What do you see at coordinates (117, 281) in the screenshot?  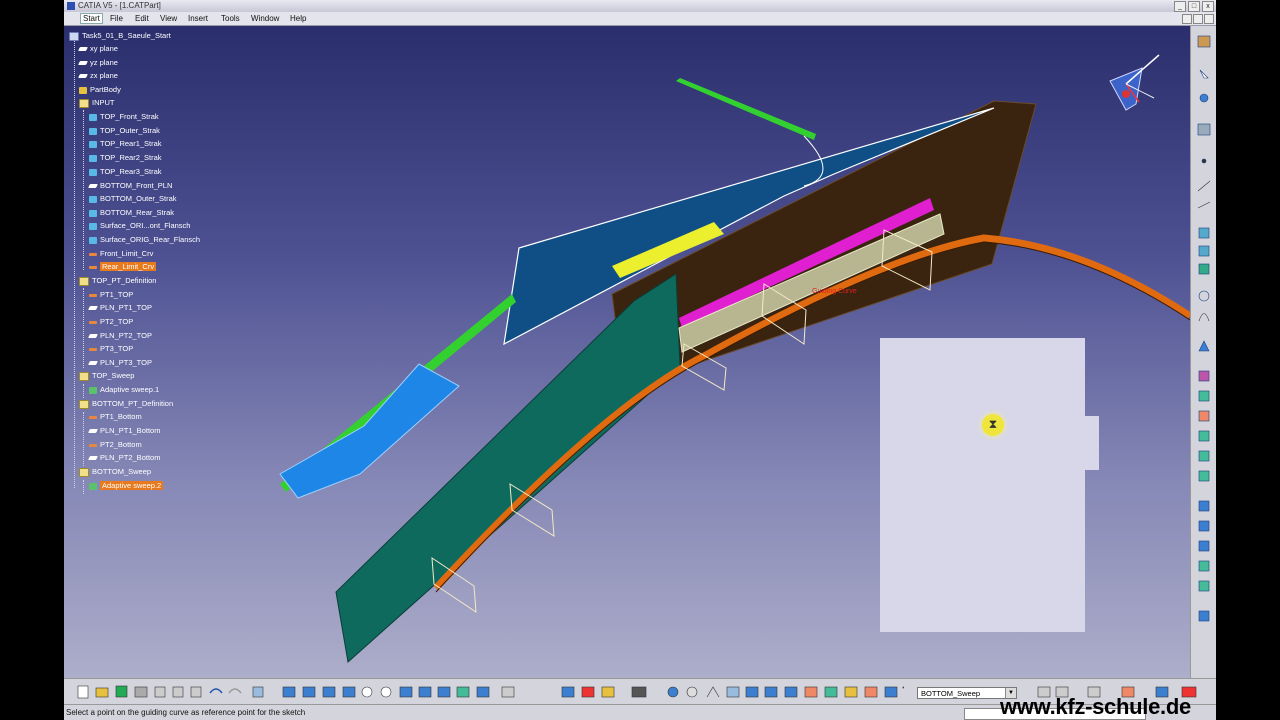 I see `tree-item-top-pt-definition: TOP_PT_Definition` at bounding box center [117, 281].